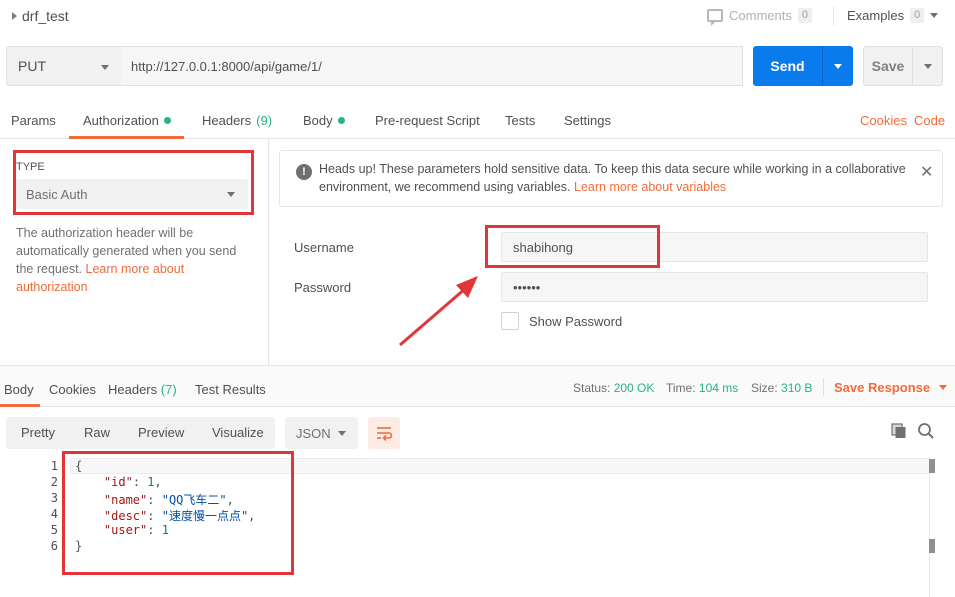 Image resolution: width=955 pixels, height=597 pixels. Describe the element at coordinates (168, 389) in the screenshot. I see `headers-count: (7)` at that location.